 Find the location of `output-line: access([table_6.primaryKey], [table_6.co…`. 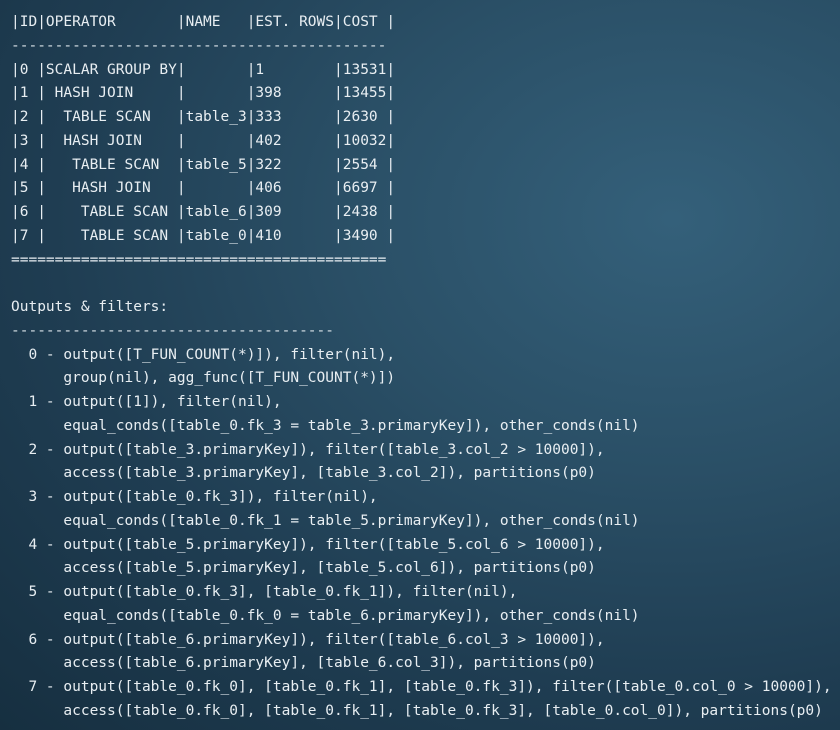

output-line: access([table_6.primaryKey], [table_6.co… is located at coordinates (303, 663).